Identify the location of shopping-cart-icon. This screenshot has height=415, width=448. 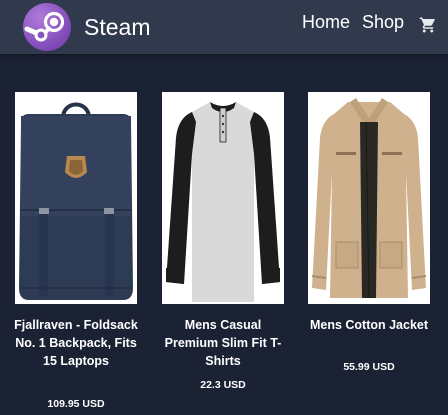
(428, 25).